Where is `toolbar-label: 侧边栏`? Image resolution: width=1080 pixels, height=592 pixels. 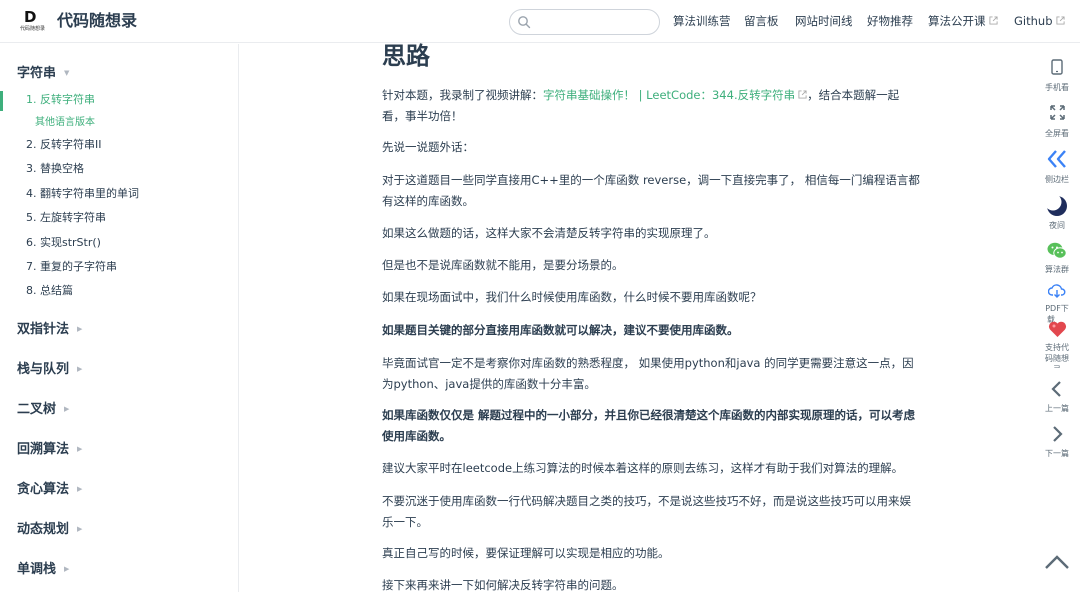
toolbar-label: 侧边栏 is located at coordinates (1057, 179).